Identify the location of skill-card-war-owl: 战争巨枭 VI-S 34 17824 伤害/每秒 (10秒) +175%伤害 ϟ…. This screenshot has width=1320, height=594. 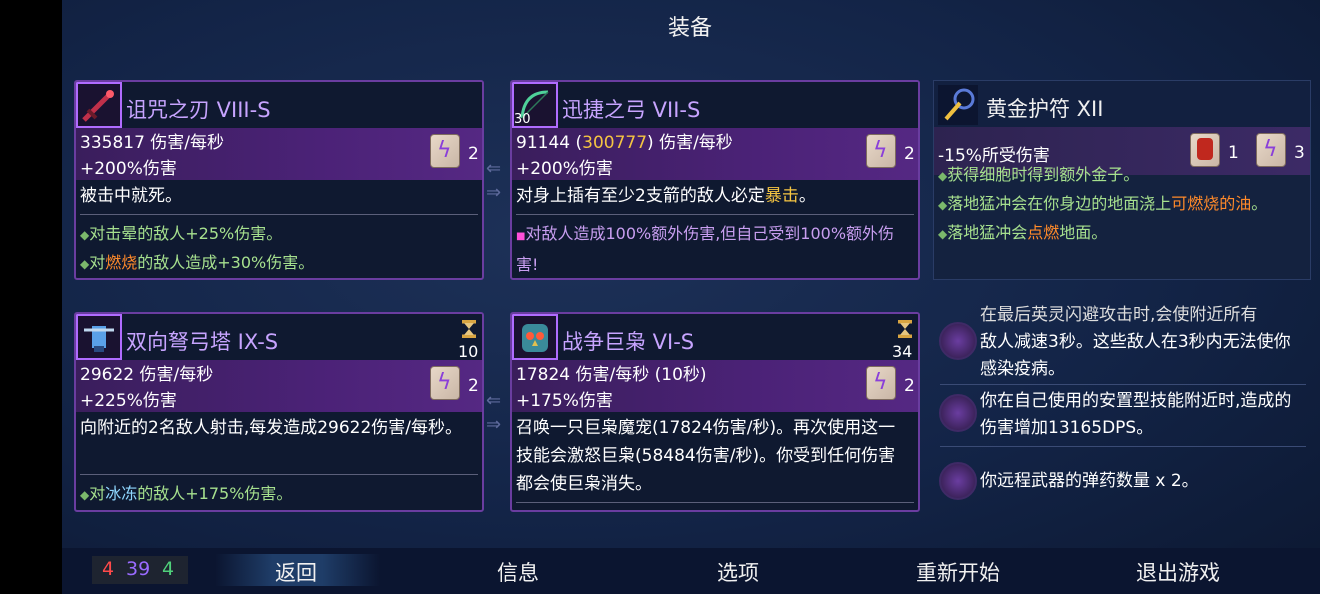
(715, 412).